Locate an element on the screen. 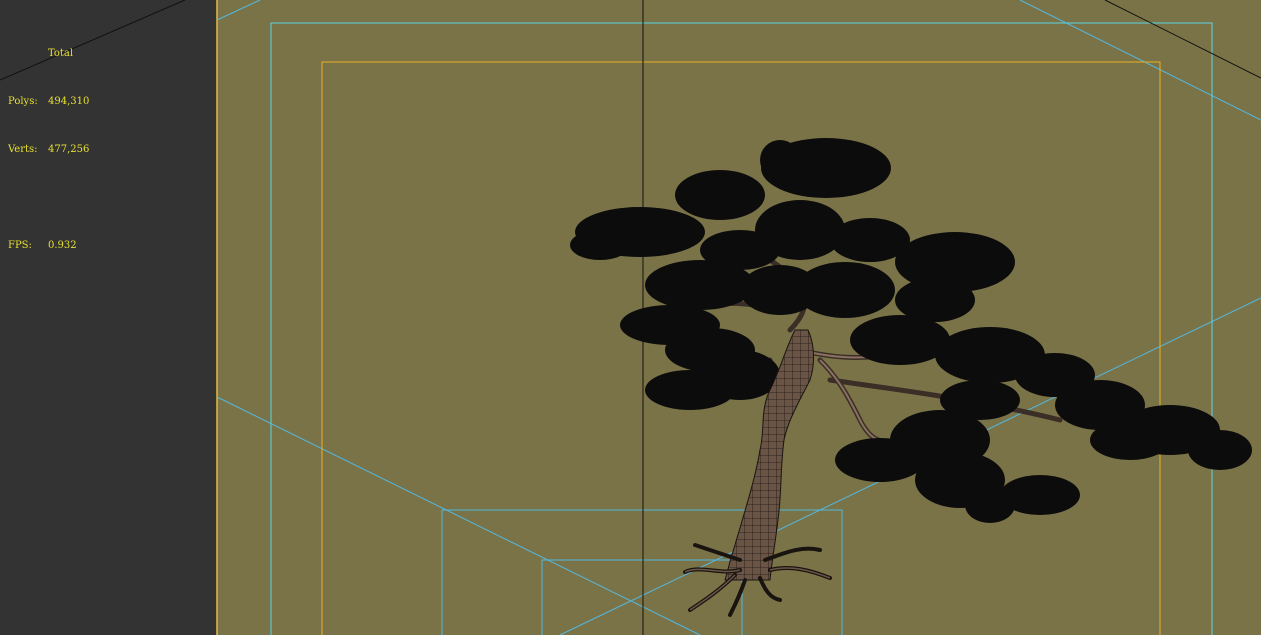 This screenshot has width=1261, height=635. polys-label: Polys: is located at coordinates (23, 101).